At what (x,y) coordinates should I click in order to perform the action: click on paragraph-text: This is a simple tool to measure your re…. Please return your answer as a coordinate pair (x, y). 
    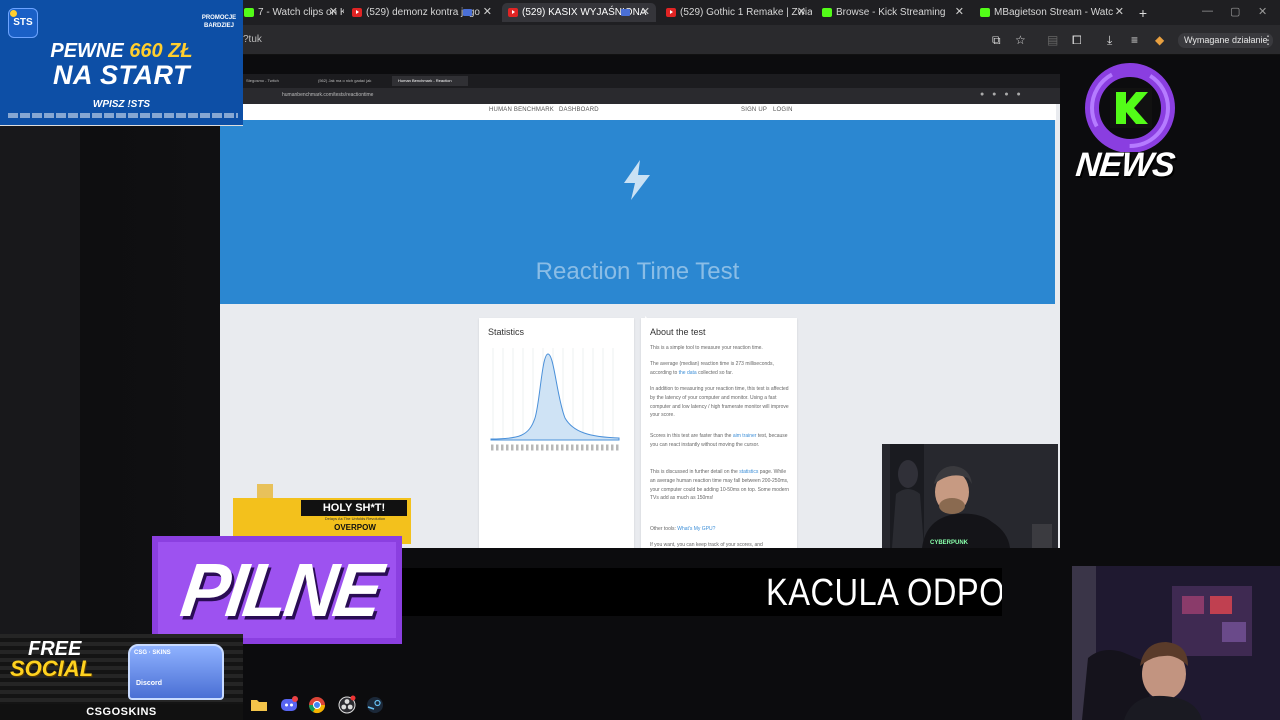
    Looking at the image, I should click on (706, 348).